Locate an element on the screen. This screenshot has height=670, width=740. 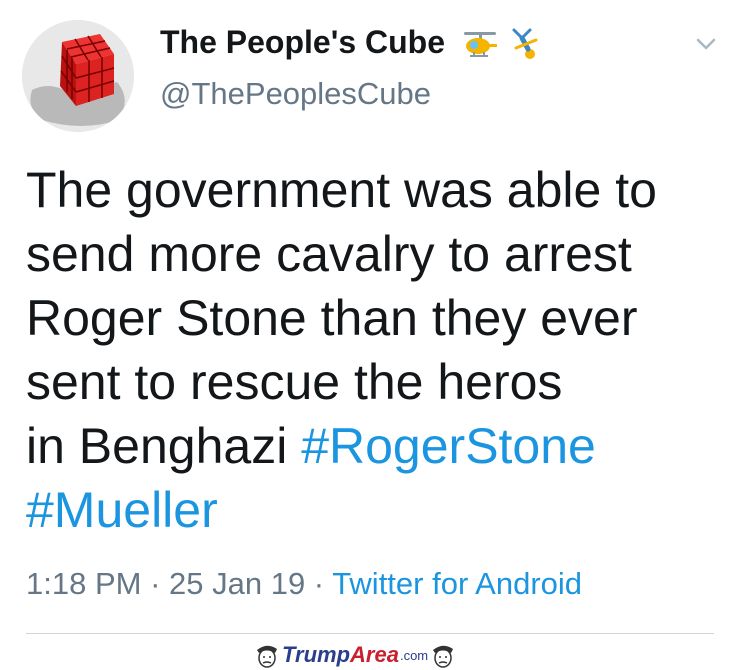
upside-down-person-emoji-icon is located at coordinates (525, 43).